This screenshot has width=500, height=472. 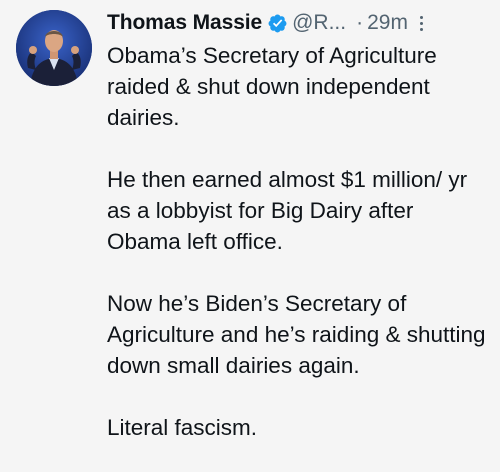 I want to click on profile-photo, so click(x=54, y=48).